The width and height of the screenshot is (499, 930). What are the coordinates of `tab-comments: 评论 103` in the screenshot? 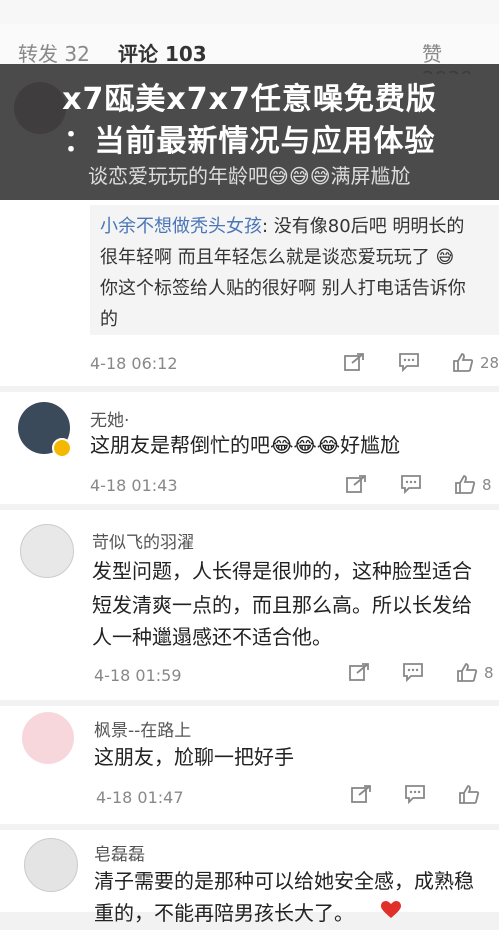 It's located at (162, 52).